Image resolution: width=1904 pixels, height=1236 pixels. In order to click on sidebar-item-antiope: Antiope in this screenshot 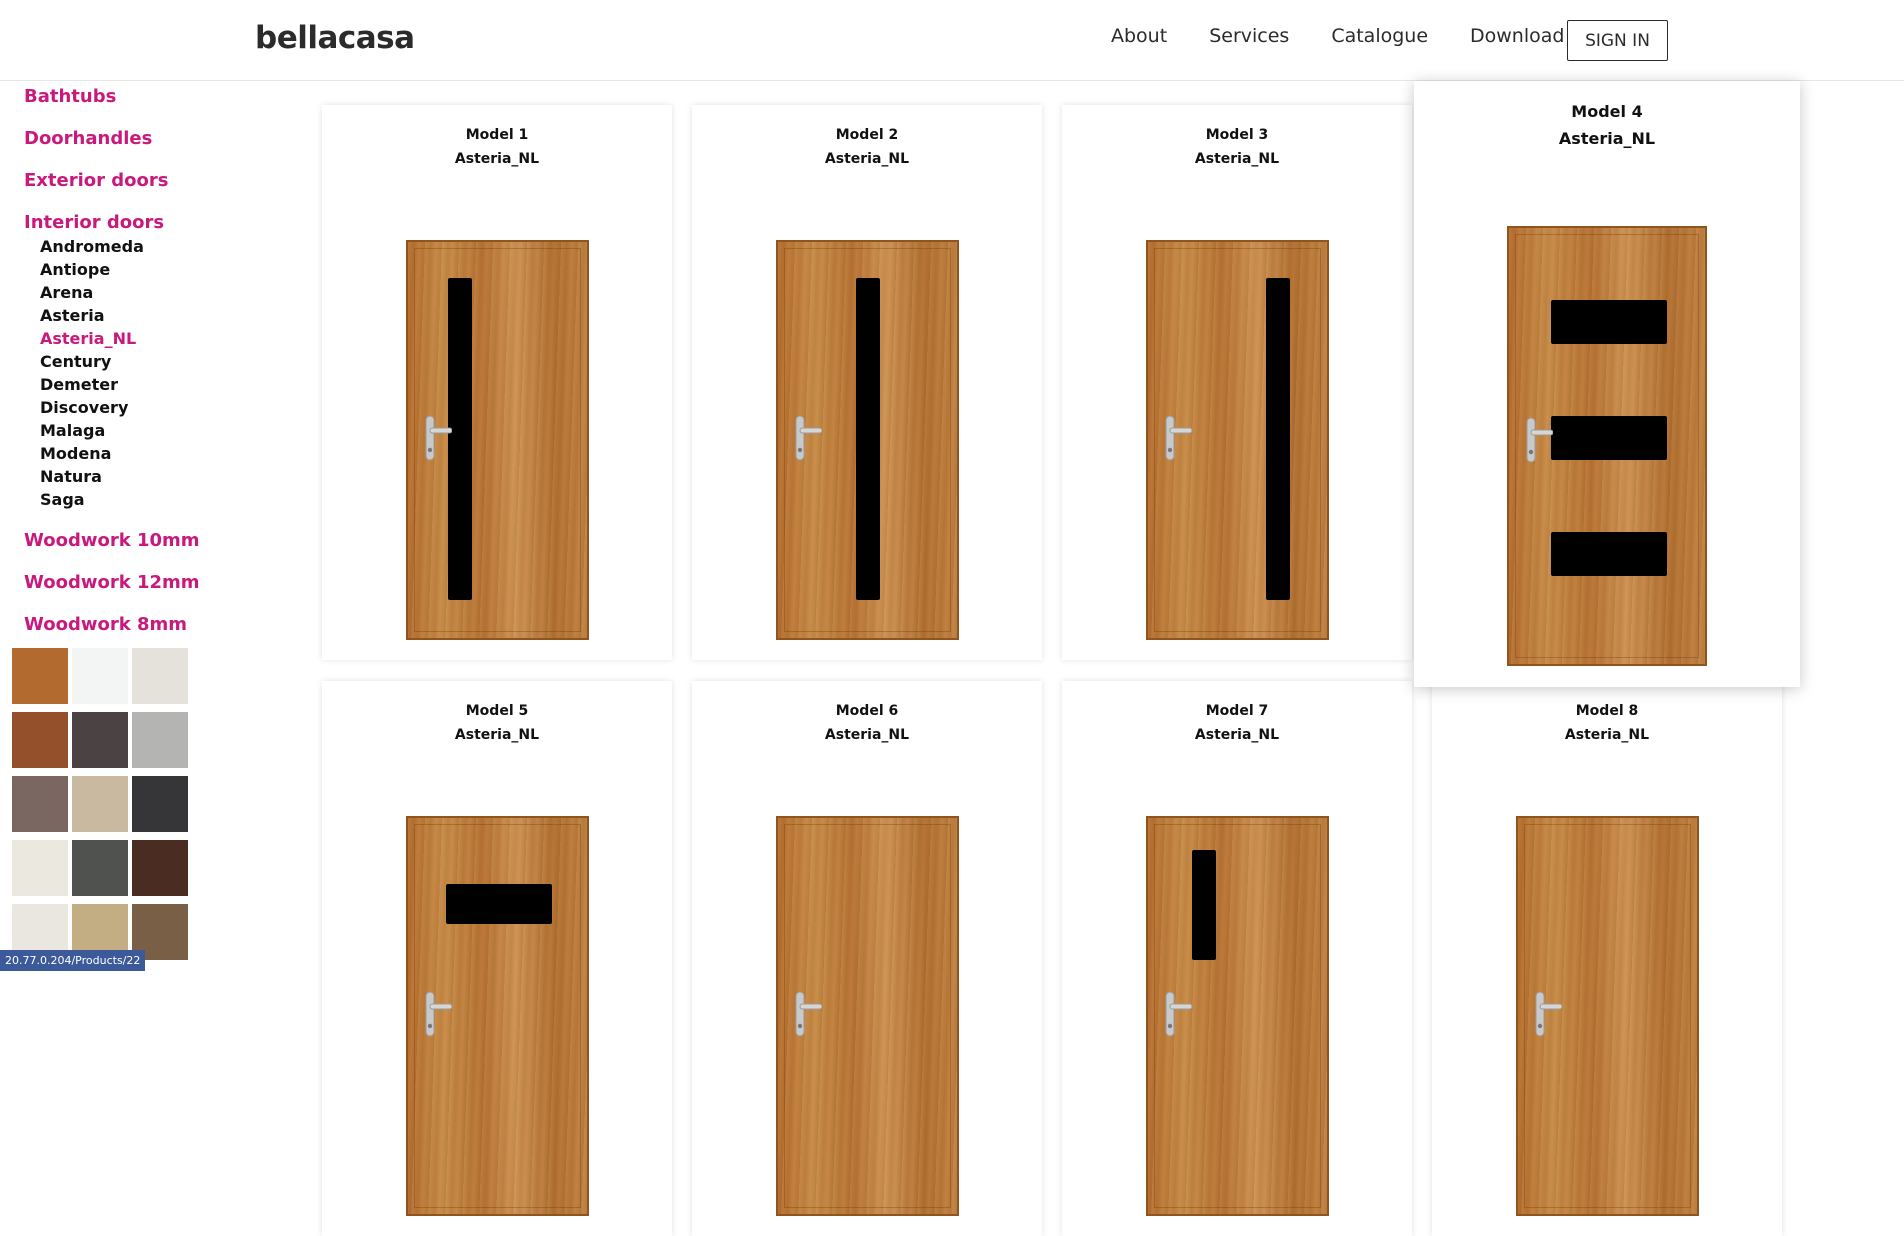, I will do `click(75, 269)`.